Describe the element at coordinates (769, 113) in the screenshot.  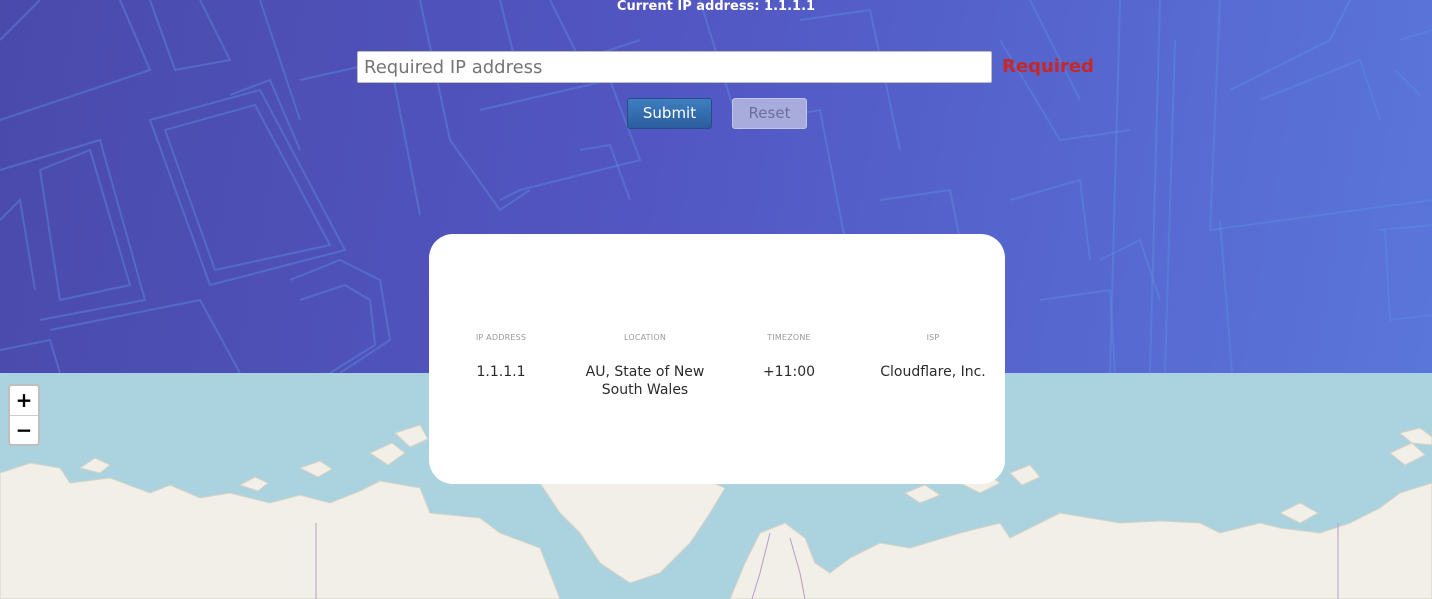
I see `reset-button: Reset` at that location.